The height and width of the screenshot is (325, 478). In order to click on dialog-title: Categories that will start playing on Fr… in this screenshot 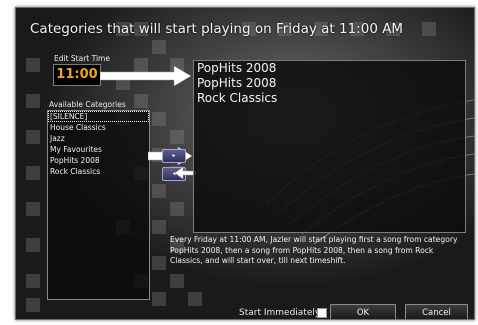, I will do `click(217, 29)`.